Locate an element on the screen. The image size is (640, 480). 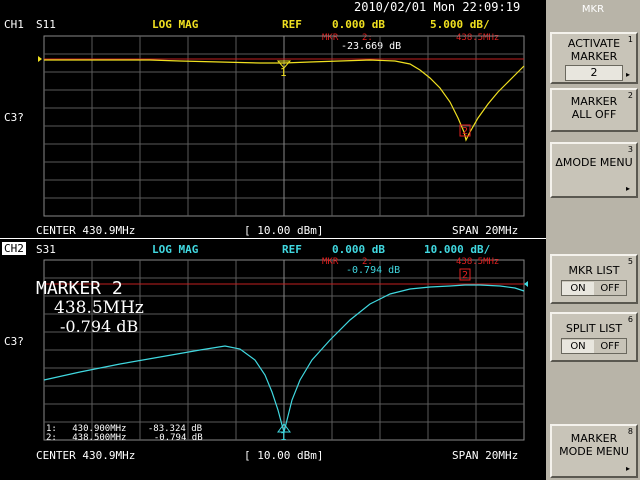
marker-all-off-button: 2 MARKER ALL OFF is located at coordinates (594, 110).